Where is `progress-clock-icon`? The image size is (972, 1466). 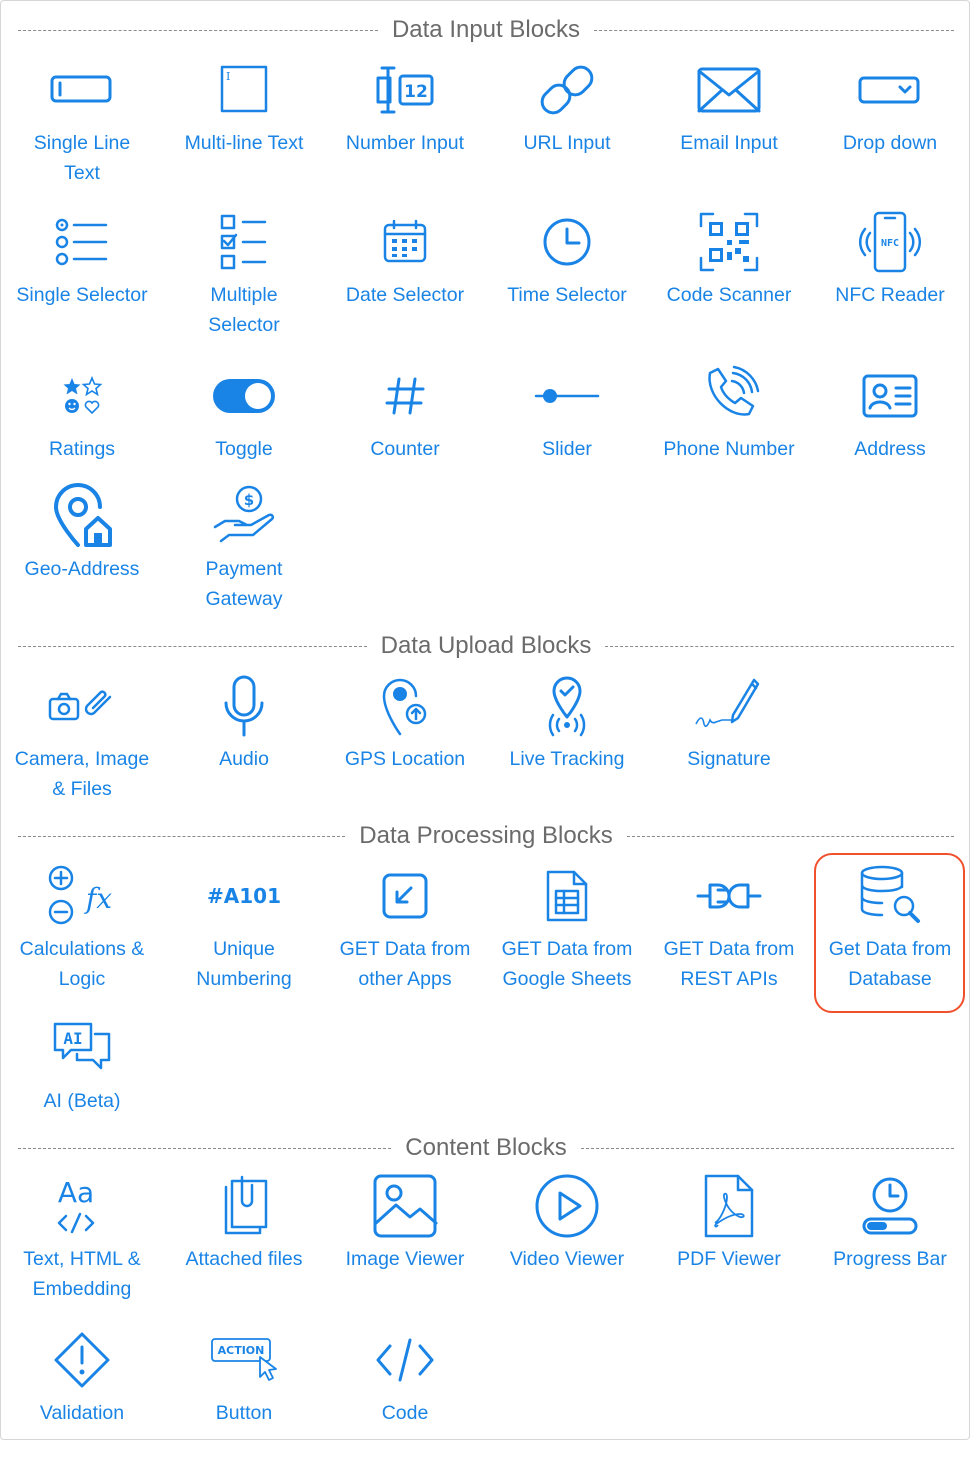 progress-clock-icon is located at coordinates (890, 1206).